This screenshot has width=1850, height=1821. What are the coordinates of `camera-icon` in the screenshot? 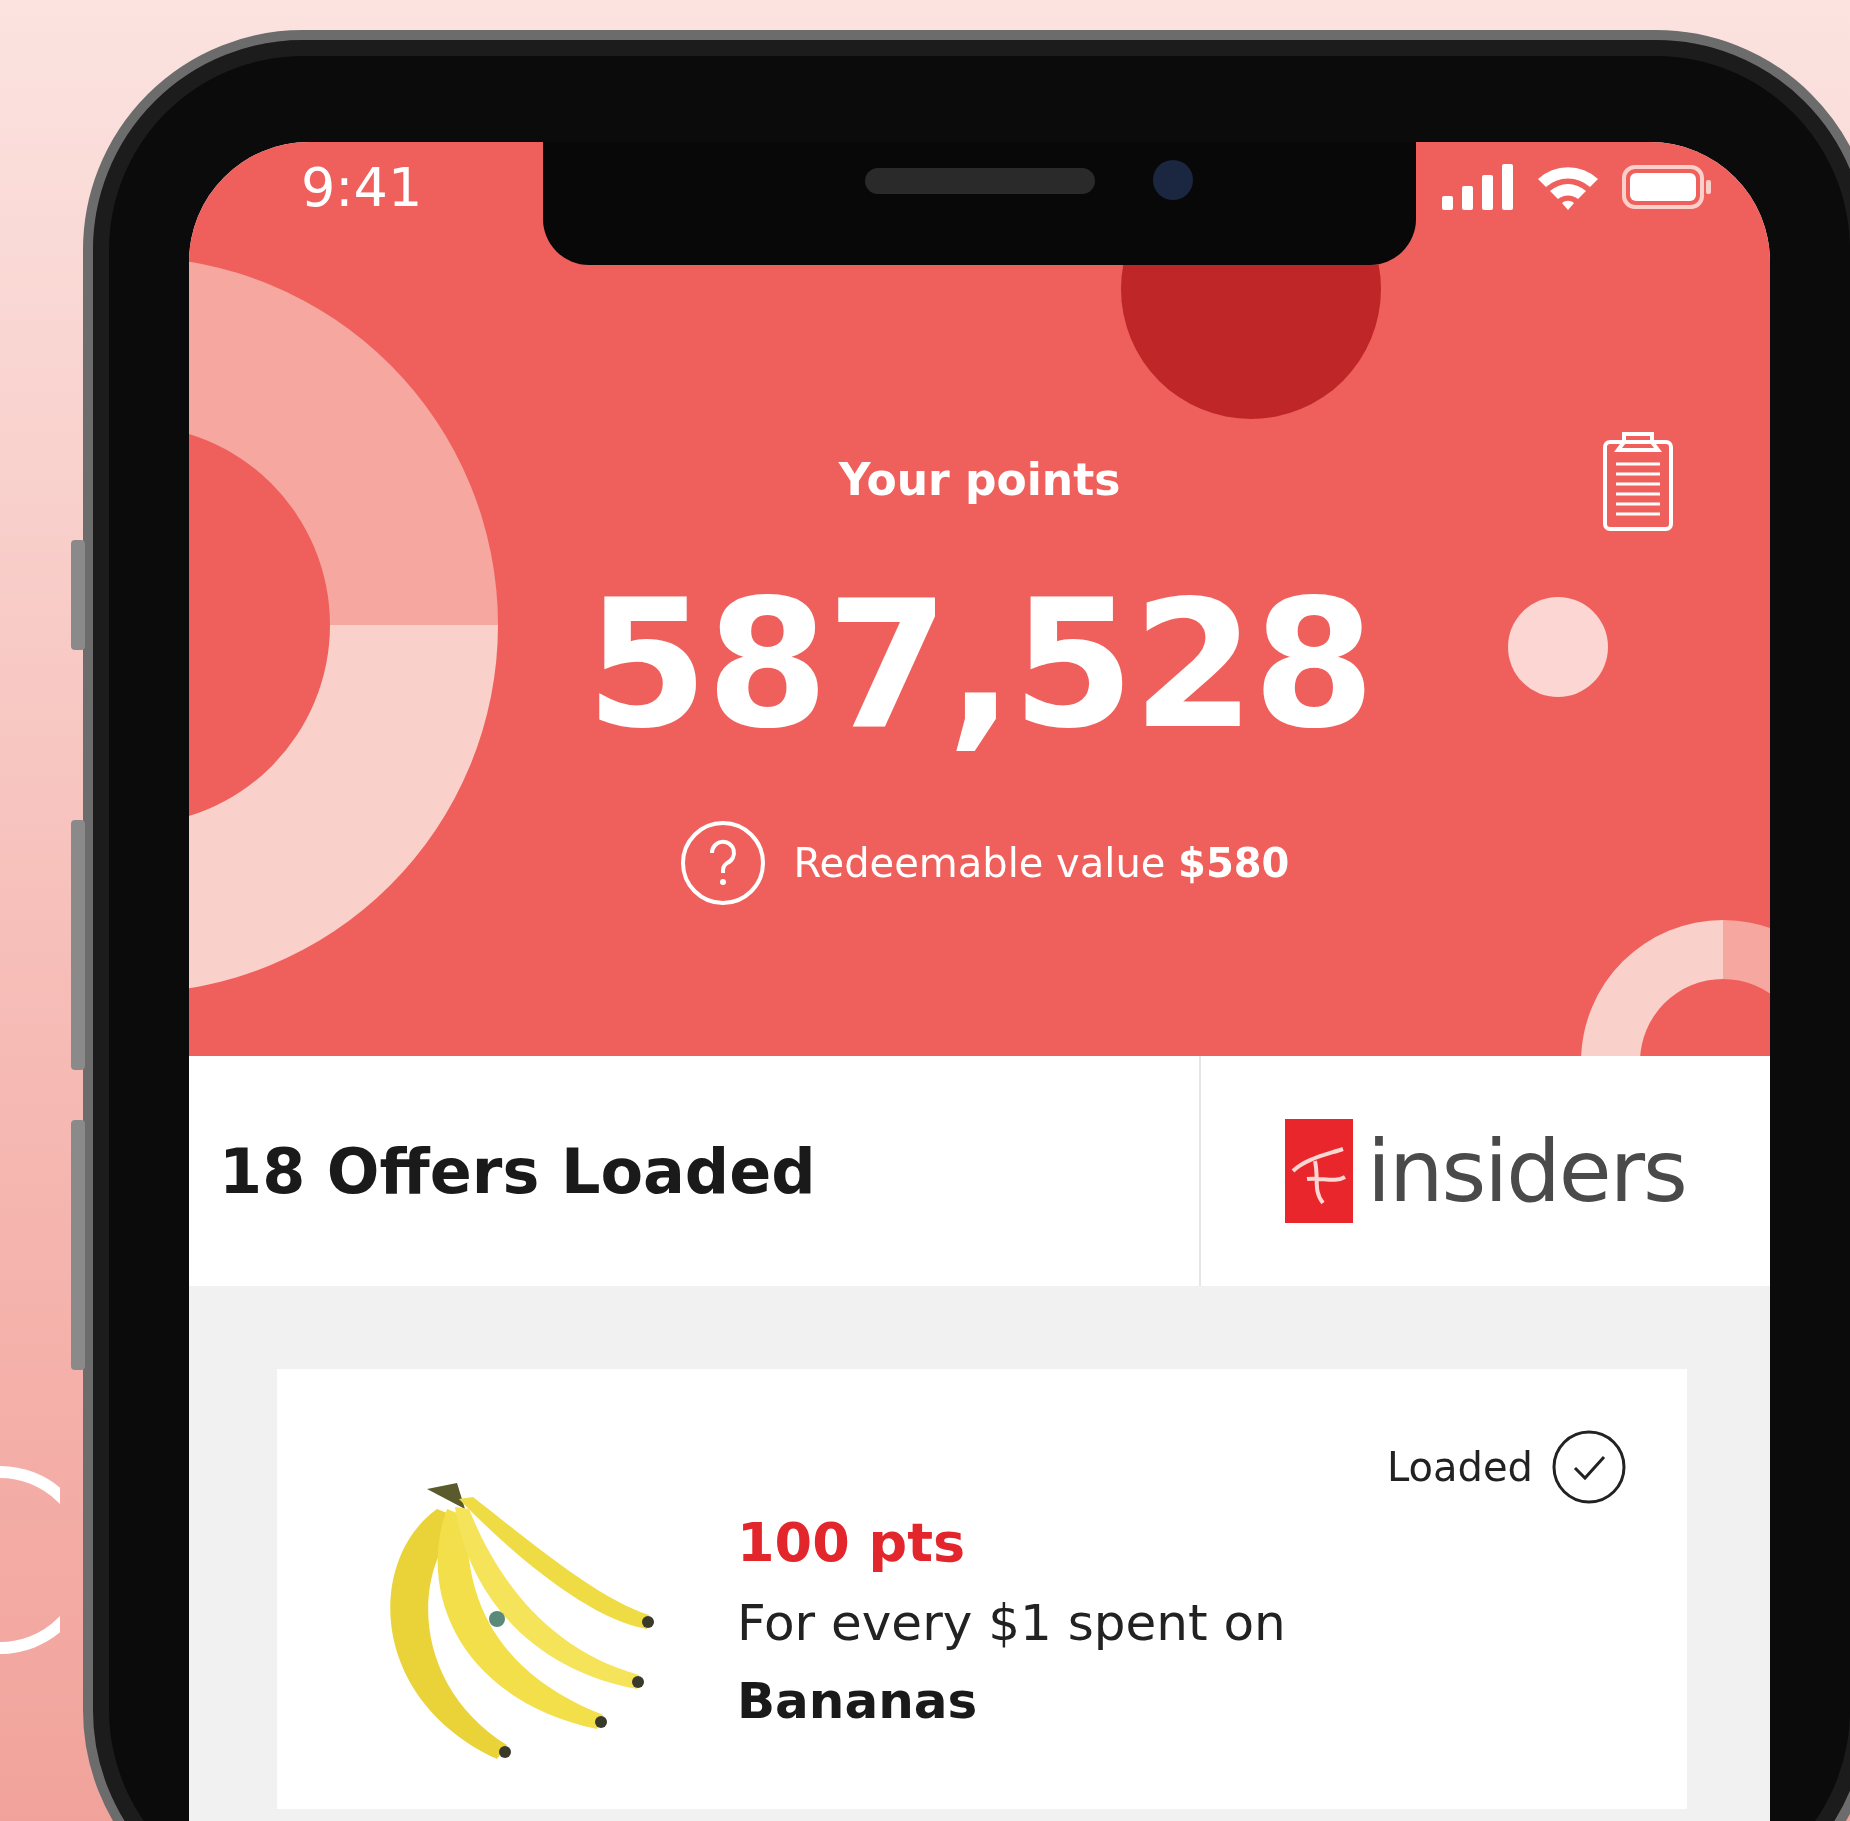 It's located at (1173, 180).